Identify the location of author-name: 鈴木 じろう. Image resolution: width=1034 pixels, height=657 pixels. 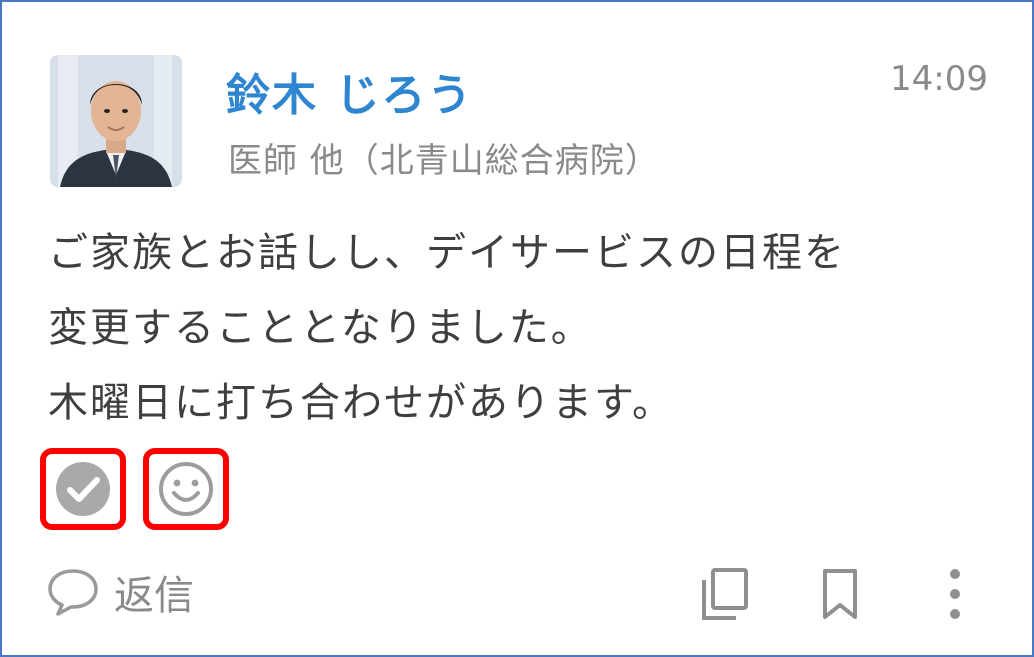
(349, 91).